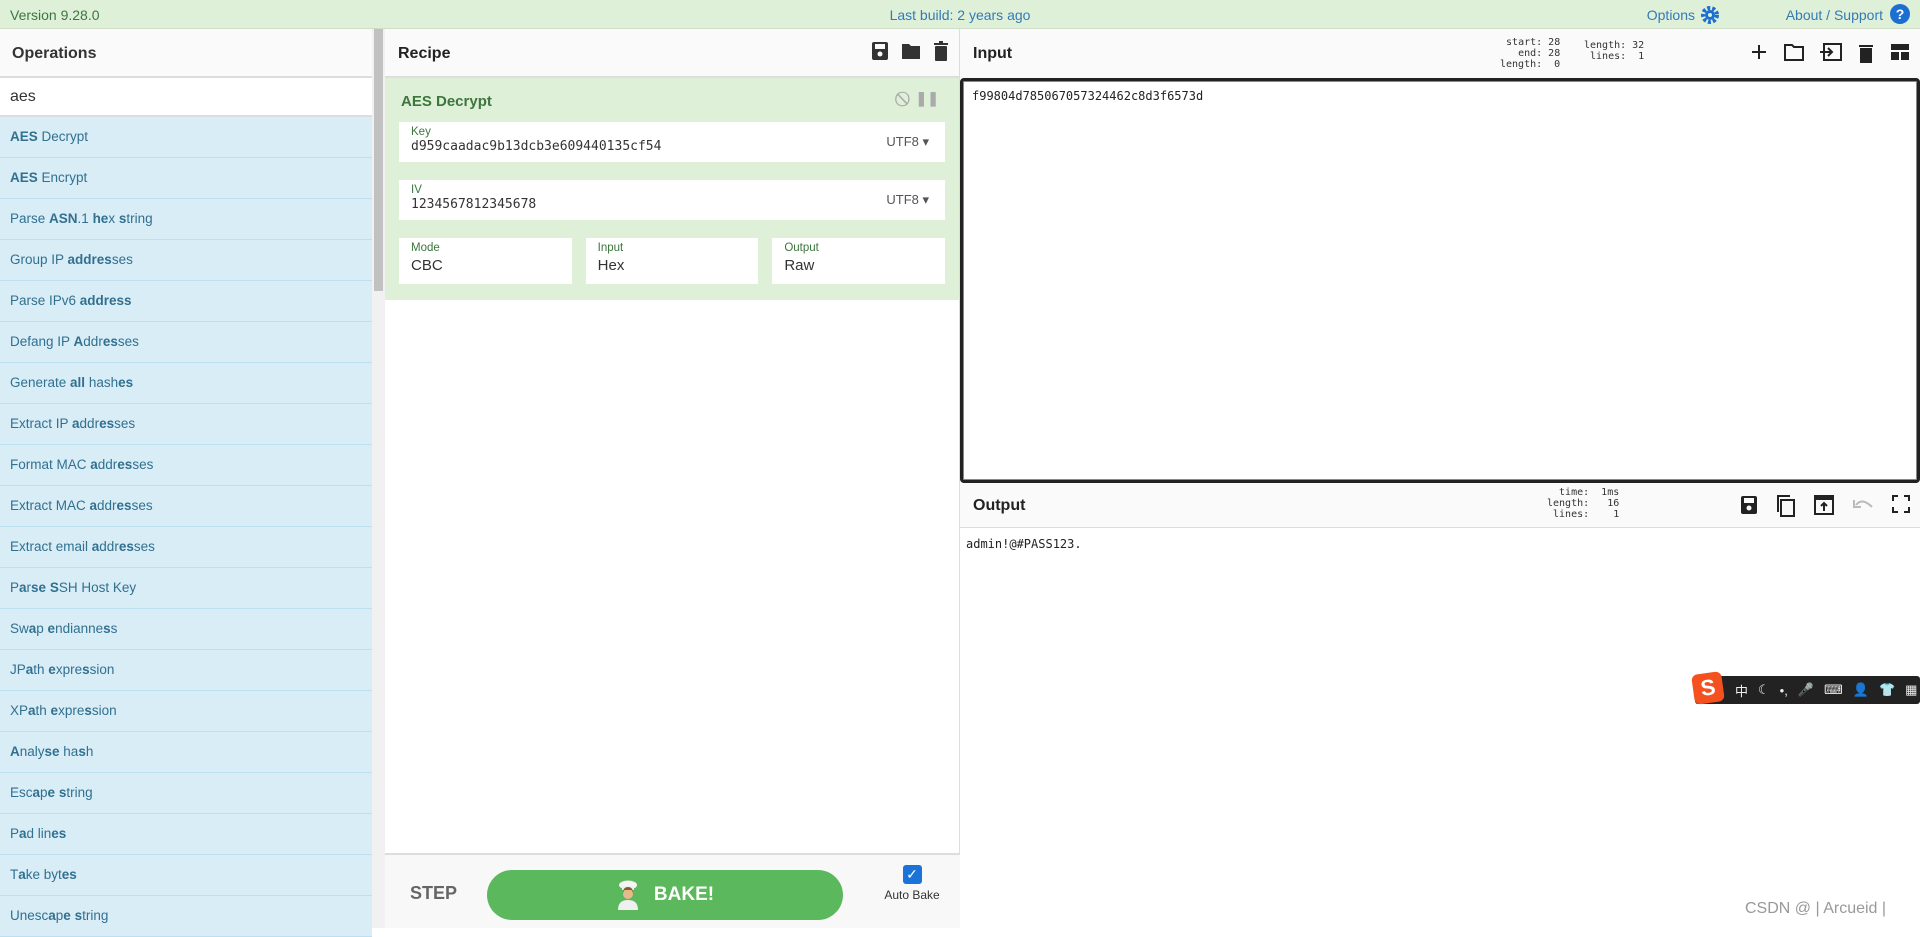 This screenshot has width=1920, height=937. I want to click on layout-icon, so click(1900, 53).